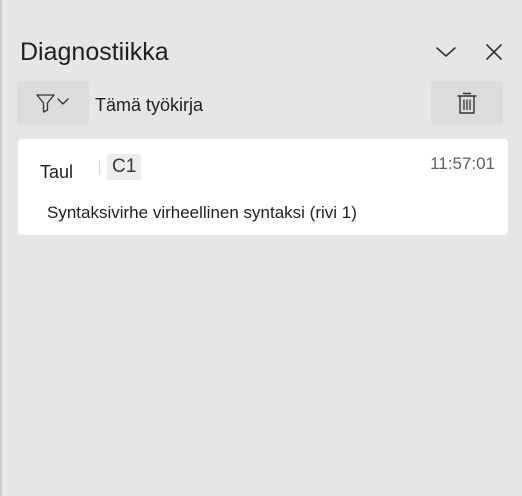 Image resolution: width=522 pixels, height=496 pixels. I want to click on close-panel-button, so click(494, 52).